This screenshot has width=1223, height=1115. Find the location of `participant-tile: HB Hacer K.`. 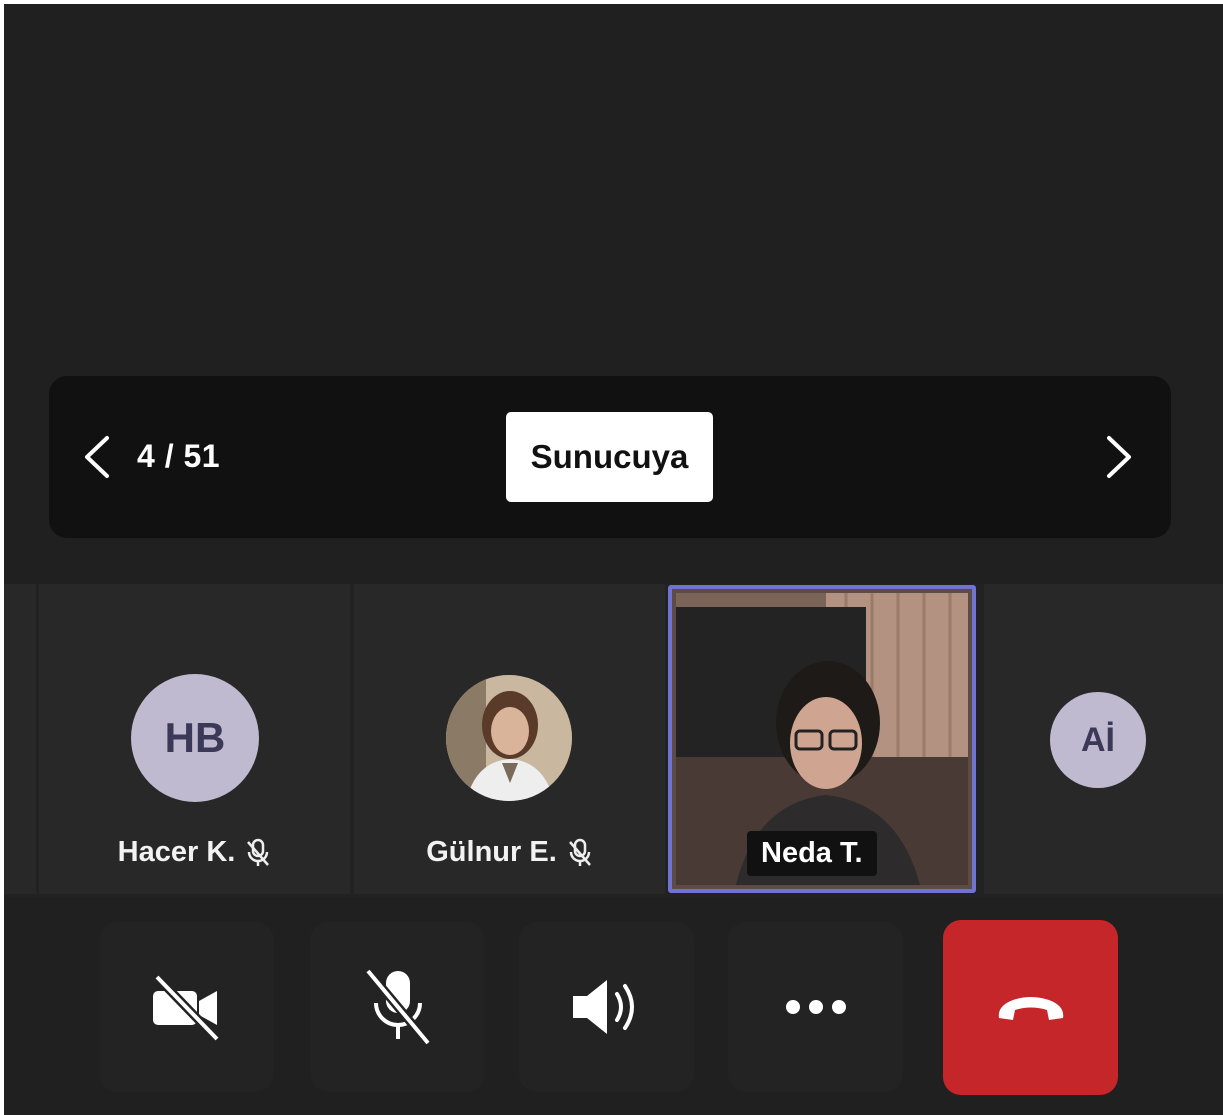

participant-tile: HB Hacer K. is located at coordinates (194, 739).